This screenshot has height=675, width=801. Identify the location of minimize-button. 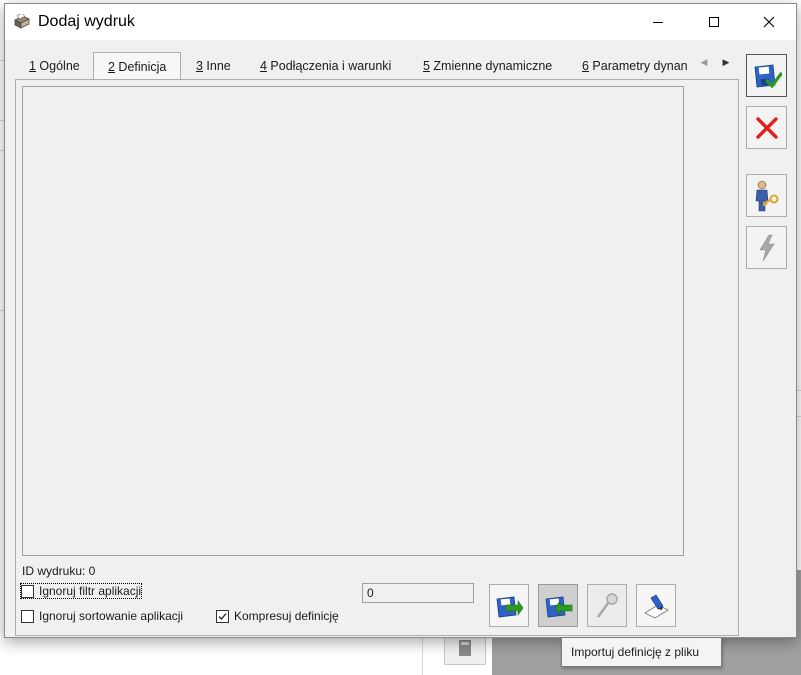
(658, 22).